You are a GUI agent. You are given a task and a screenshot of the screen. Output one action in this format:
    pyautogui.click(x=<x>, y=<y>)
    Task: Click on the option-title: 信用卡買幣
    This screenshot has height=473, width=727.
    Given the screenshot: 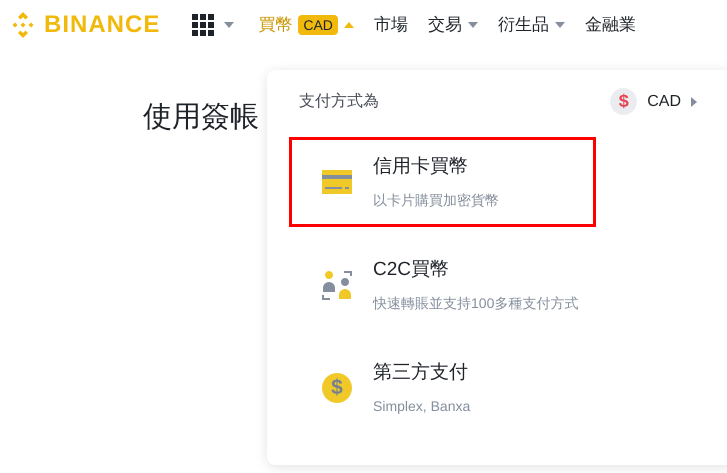 What is the action you would take?
    pyautogui.click(x=421, y=167)
    